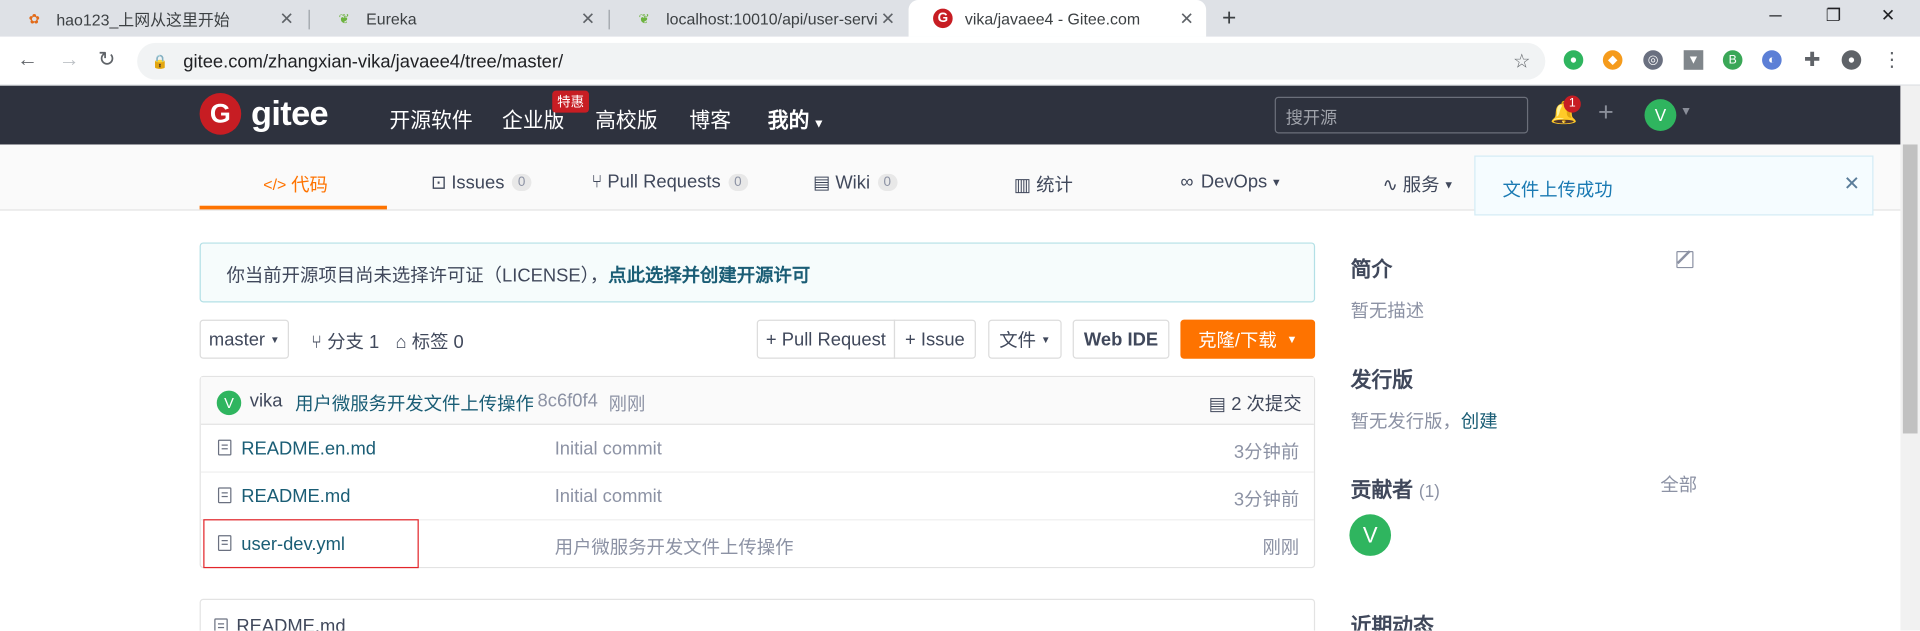  I want to click on commit-count-link: ▤ 2 次提交, so click(1255, 404).